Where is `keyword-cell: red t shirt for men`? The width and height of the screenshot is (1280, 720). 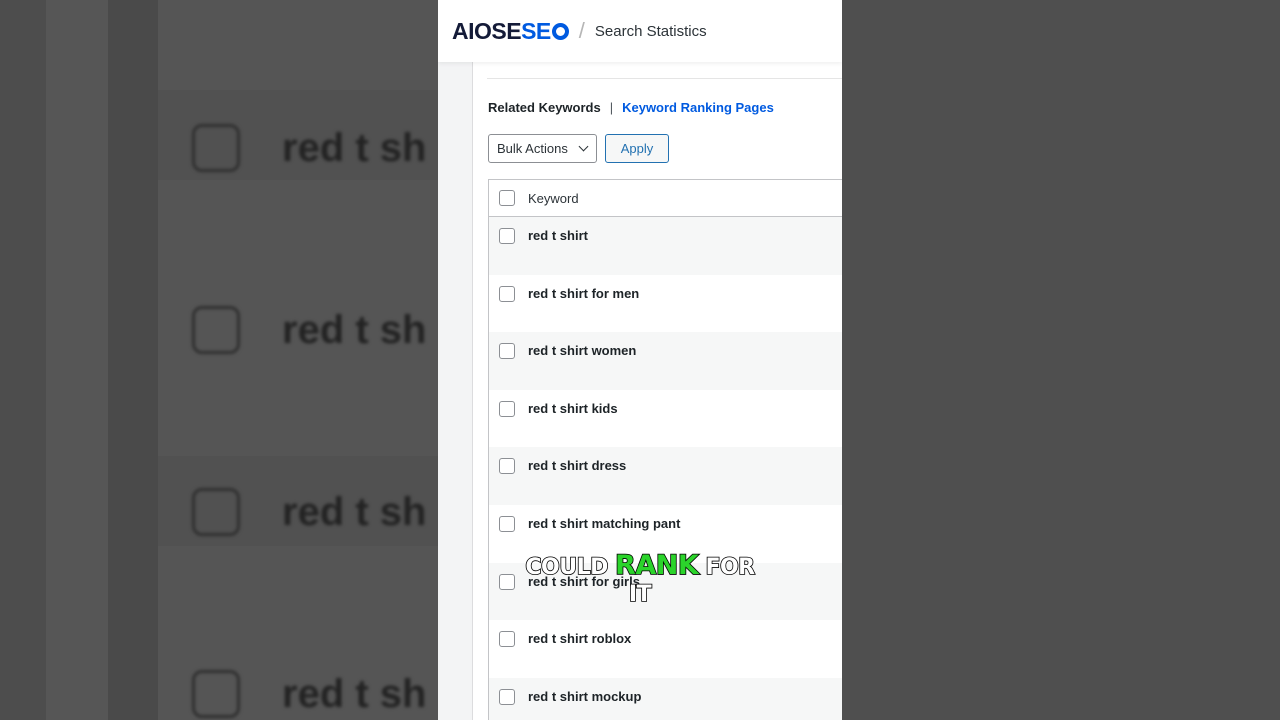 keyword-cell: red t shirt for men is located at coordinates (583, 293).